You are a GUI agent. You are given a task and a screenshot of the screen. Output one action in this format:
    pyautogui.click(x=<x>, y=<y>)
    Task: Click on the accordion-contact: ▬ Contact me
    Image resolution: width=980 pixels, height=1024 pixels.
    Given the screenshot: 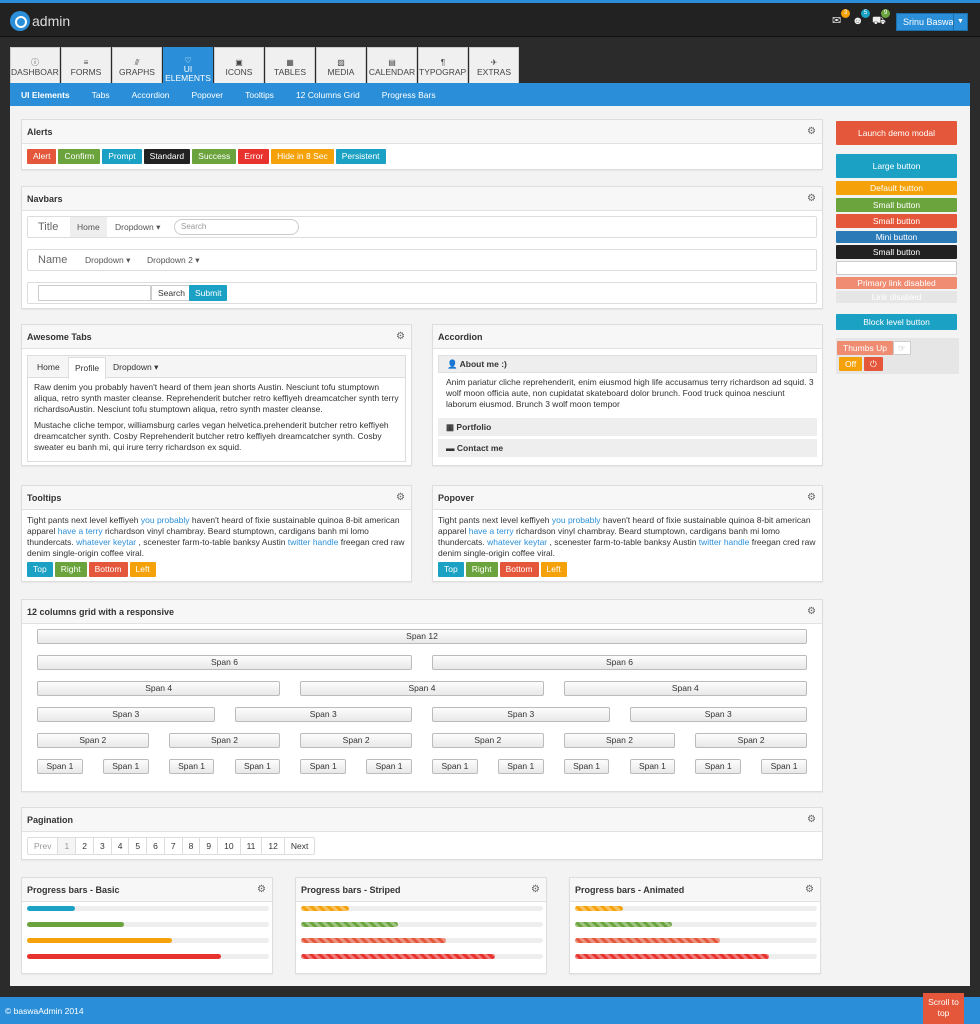 What is the action you would take?
    pyautogui.click(x=627, y=448)
    